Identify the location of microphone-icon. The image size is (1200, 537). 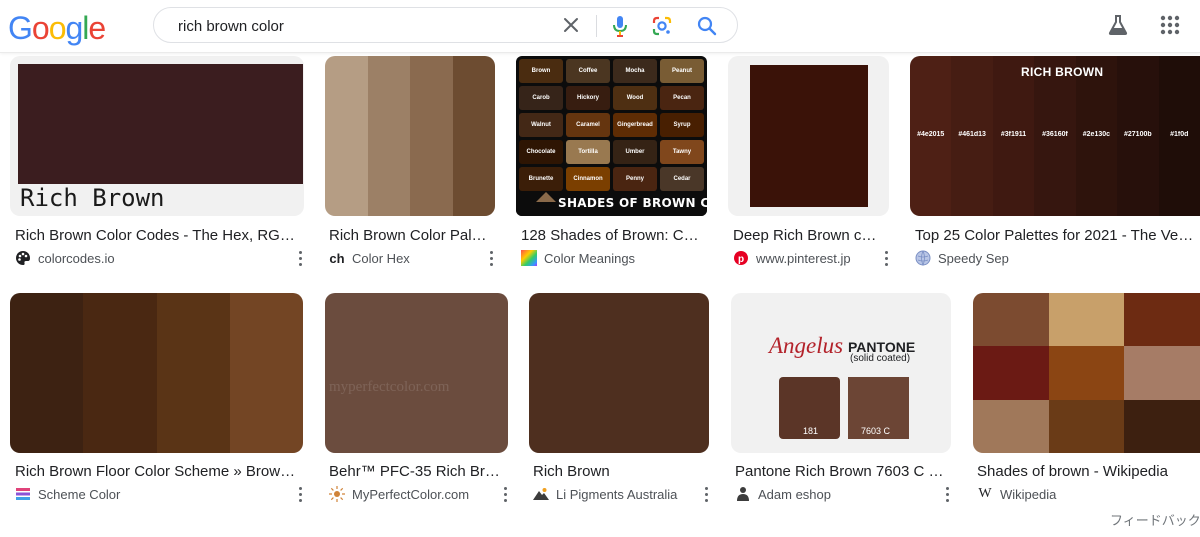
(620, 26).